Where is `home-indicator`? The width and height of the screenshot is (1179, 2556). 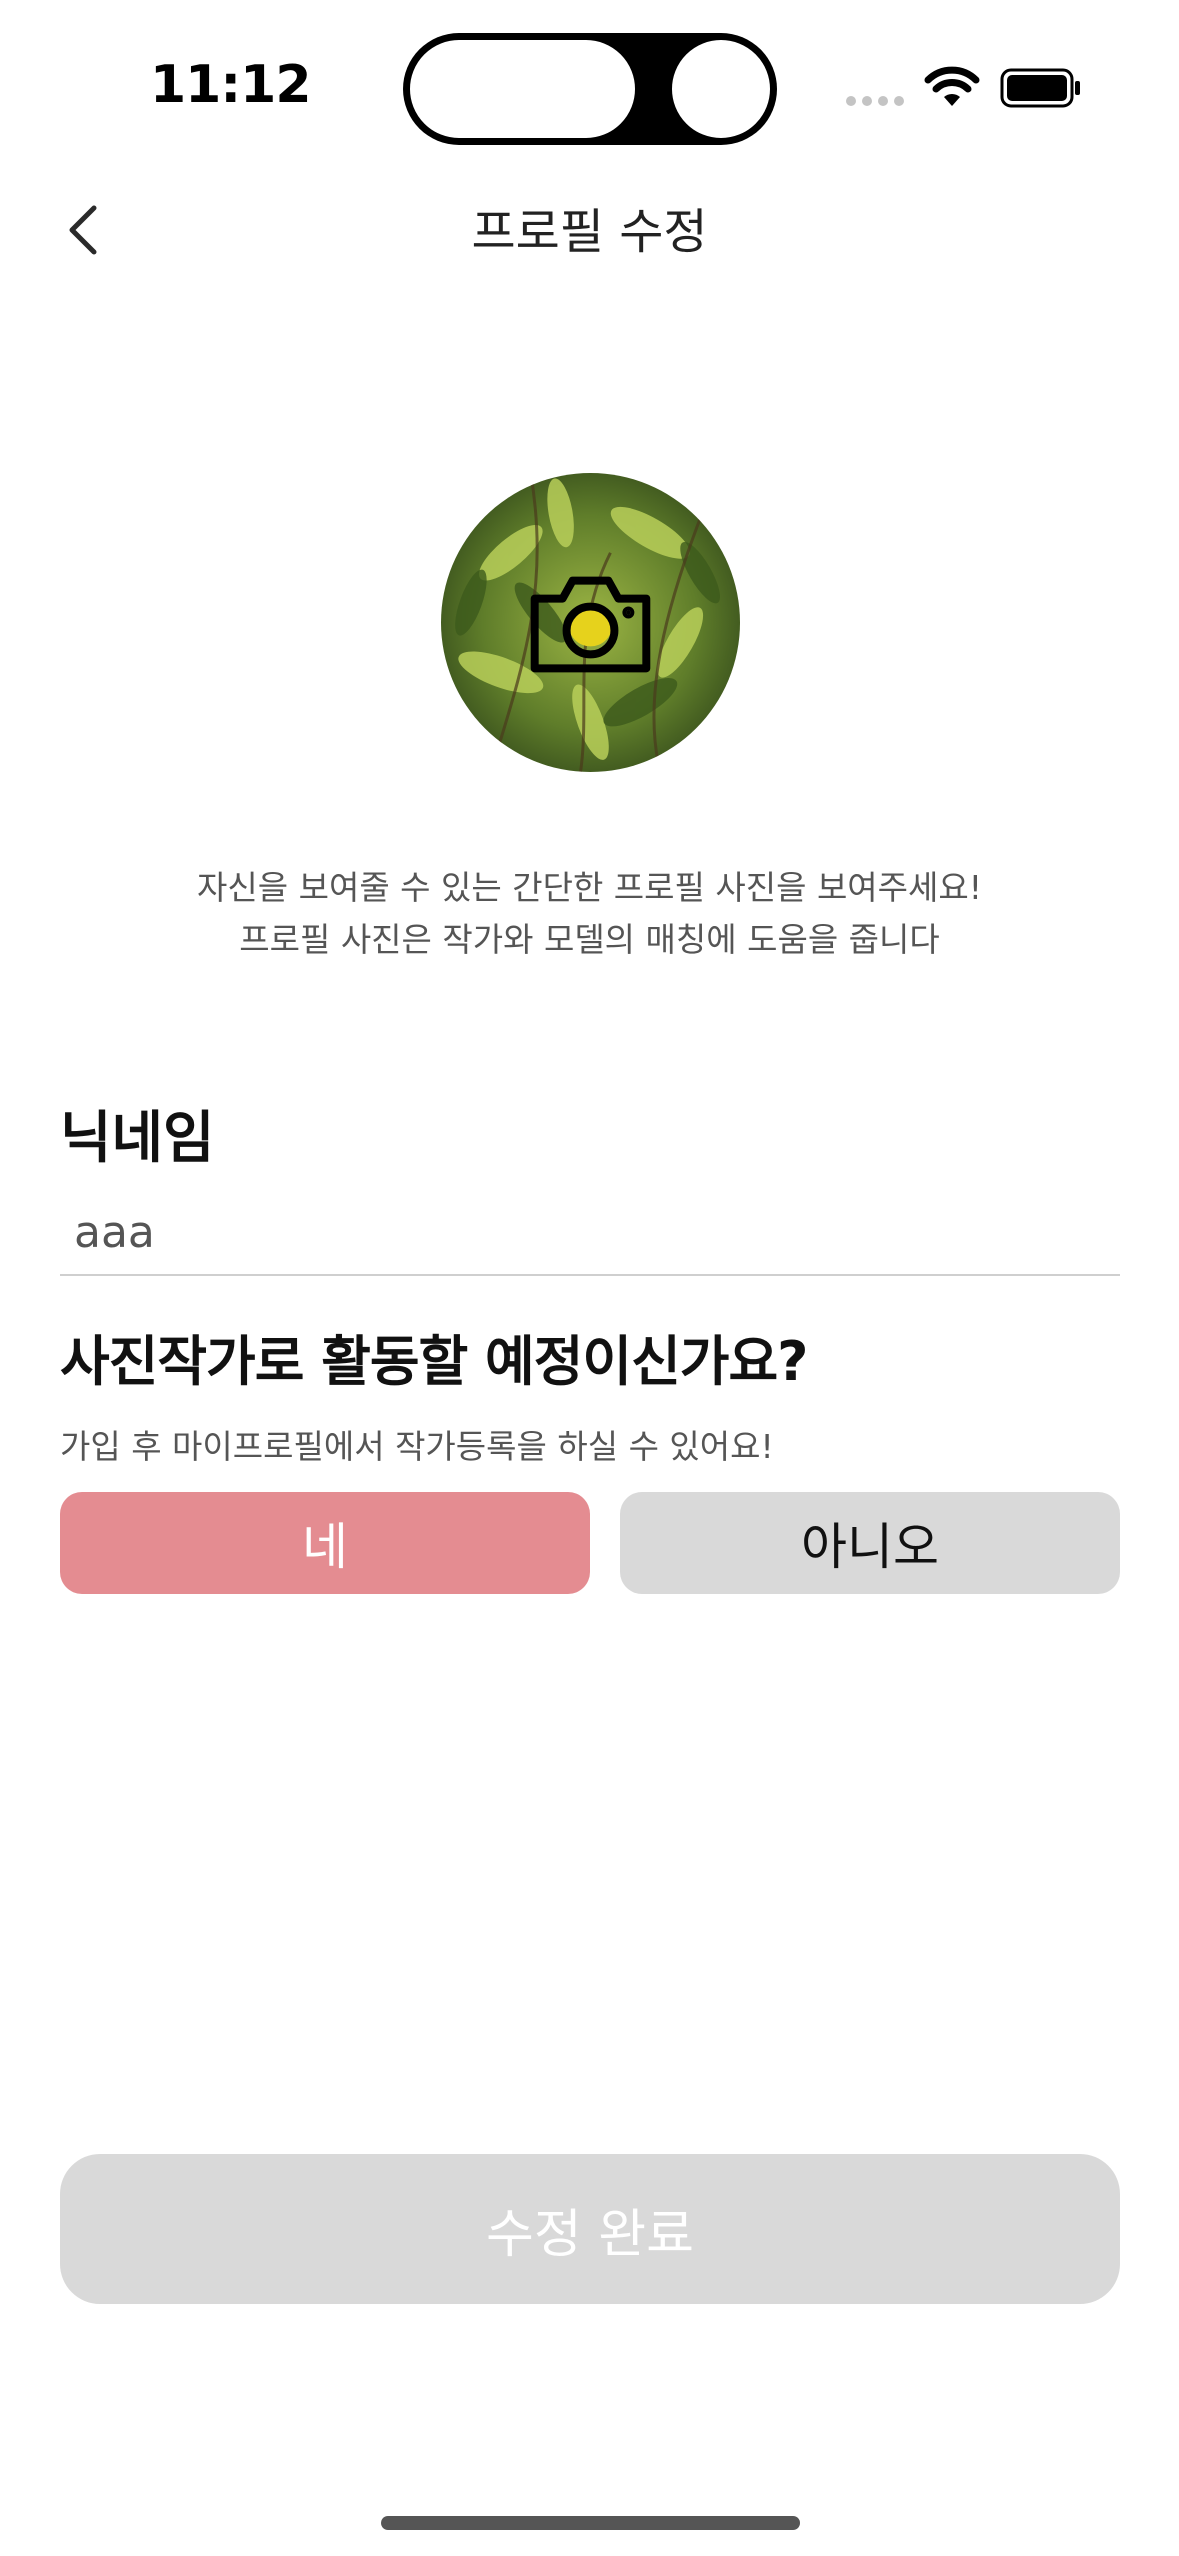
home-indicator is located at coordinates (590, 2523).